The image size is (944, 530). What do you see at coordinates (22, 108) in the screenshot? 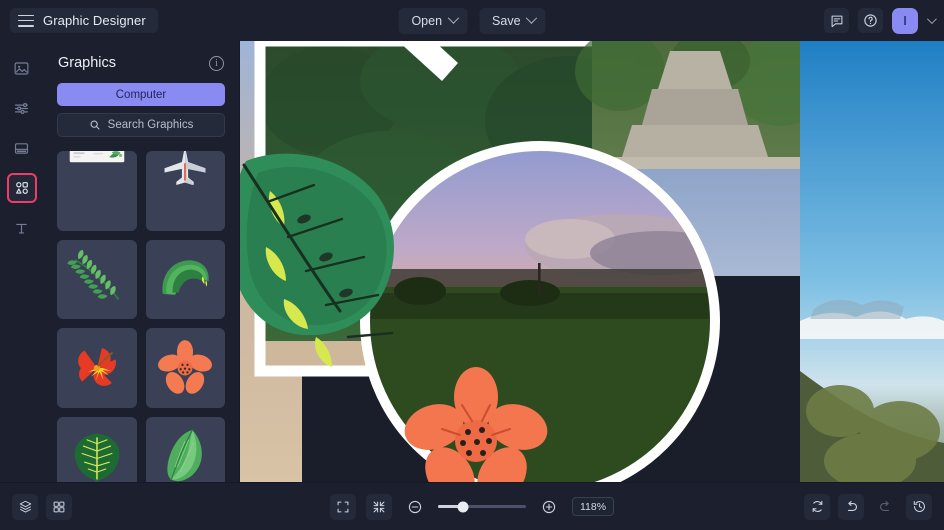
I see `sidebar-item-adjust` at bounding box center [22, 108].